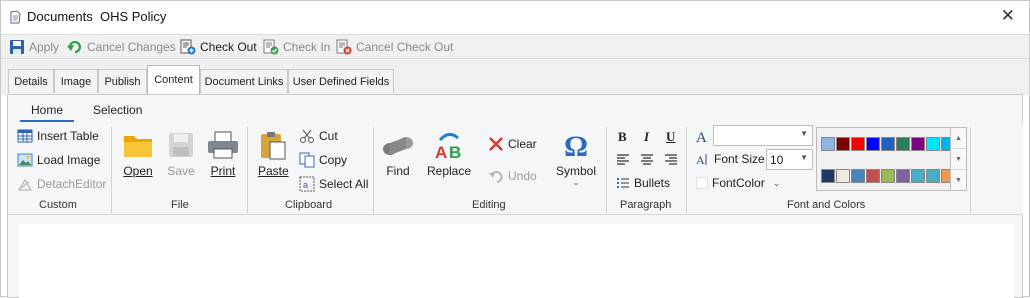  What do you see at coordinates (138, 154) in the screenshot?
I see `open-button: Open` at bounding box center [138, 154].